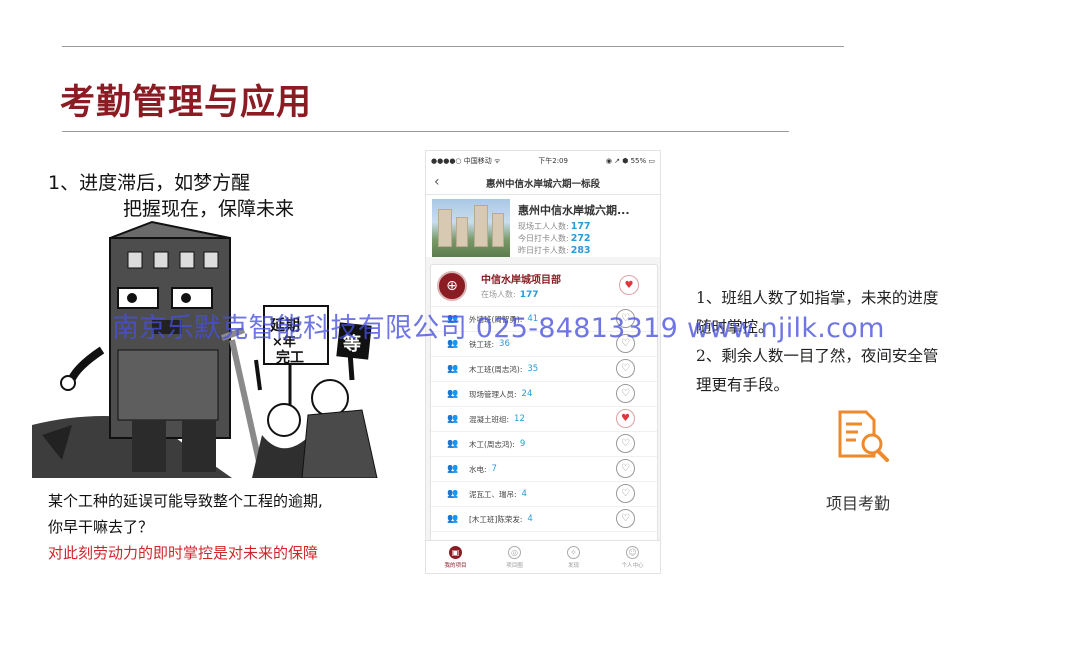 The height and width of the screenshot is (648, 1073). I want to click on nav-bar: ‹ 惠州中信水岸城六期一标段, so click(543, 183).